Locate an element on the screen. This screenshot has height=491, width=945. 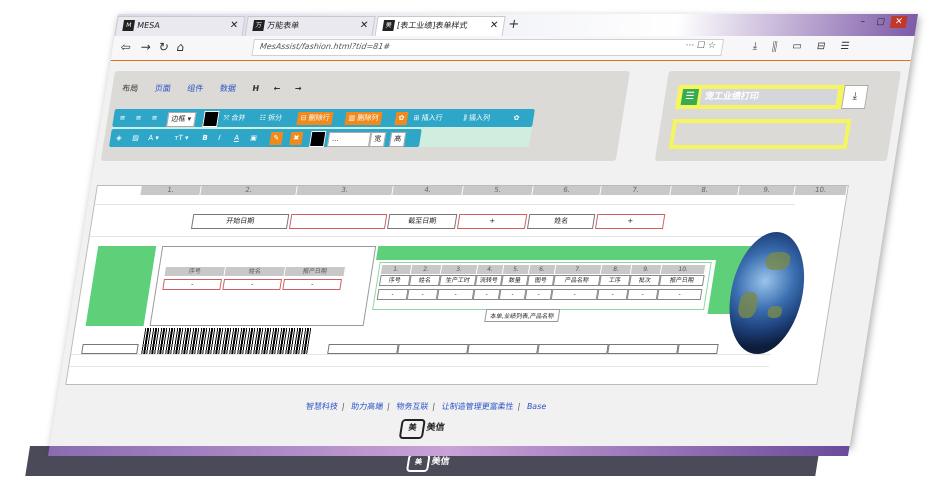
bold-icon: B is located at coordinates (205, 138).